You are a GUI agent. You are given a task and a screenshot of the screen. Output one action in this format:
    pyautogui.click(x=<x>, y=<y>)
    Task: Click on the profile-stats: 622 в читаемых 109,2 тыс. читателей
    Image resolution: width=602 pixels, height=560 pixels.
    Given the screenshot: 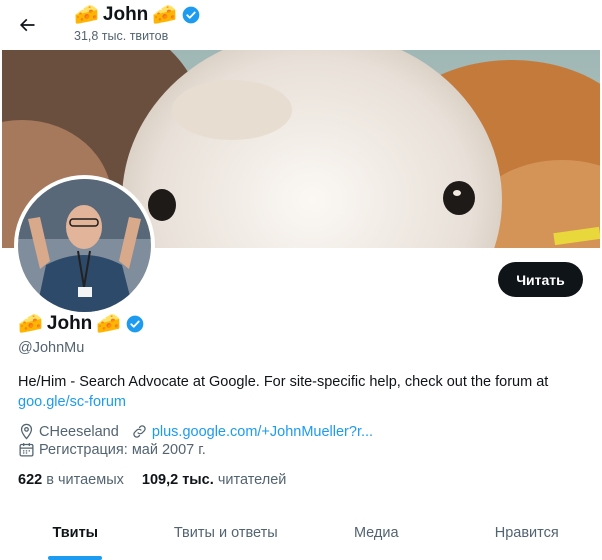 What is the action you would take?
    pyautogui.click(x=152, y=480)
    